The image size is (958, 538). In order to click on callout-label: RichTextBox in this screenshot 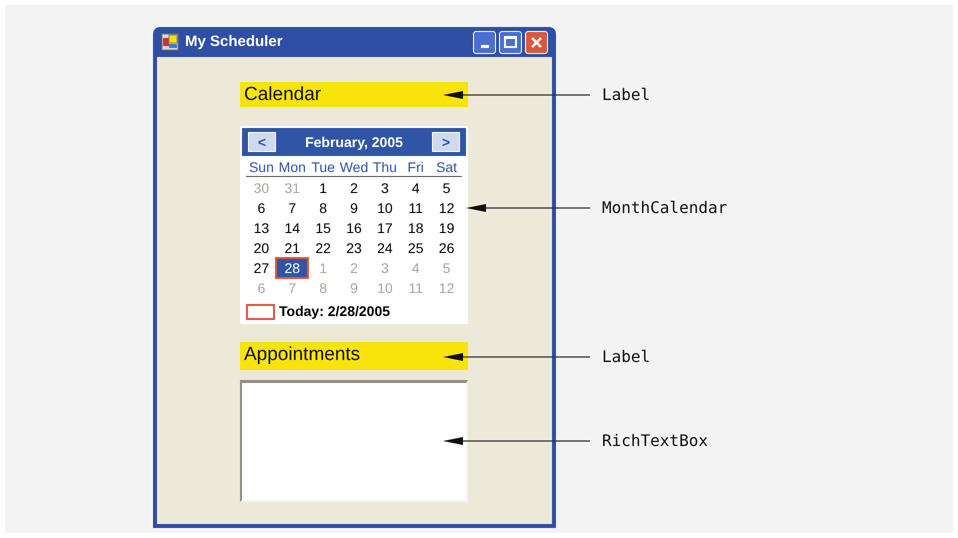, I will do `click(655, 441)`.